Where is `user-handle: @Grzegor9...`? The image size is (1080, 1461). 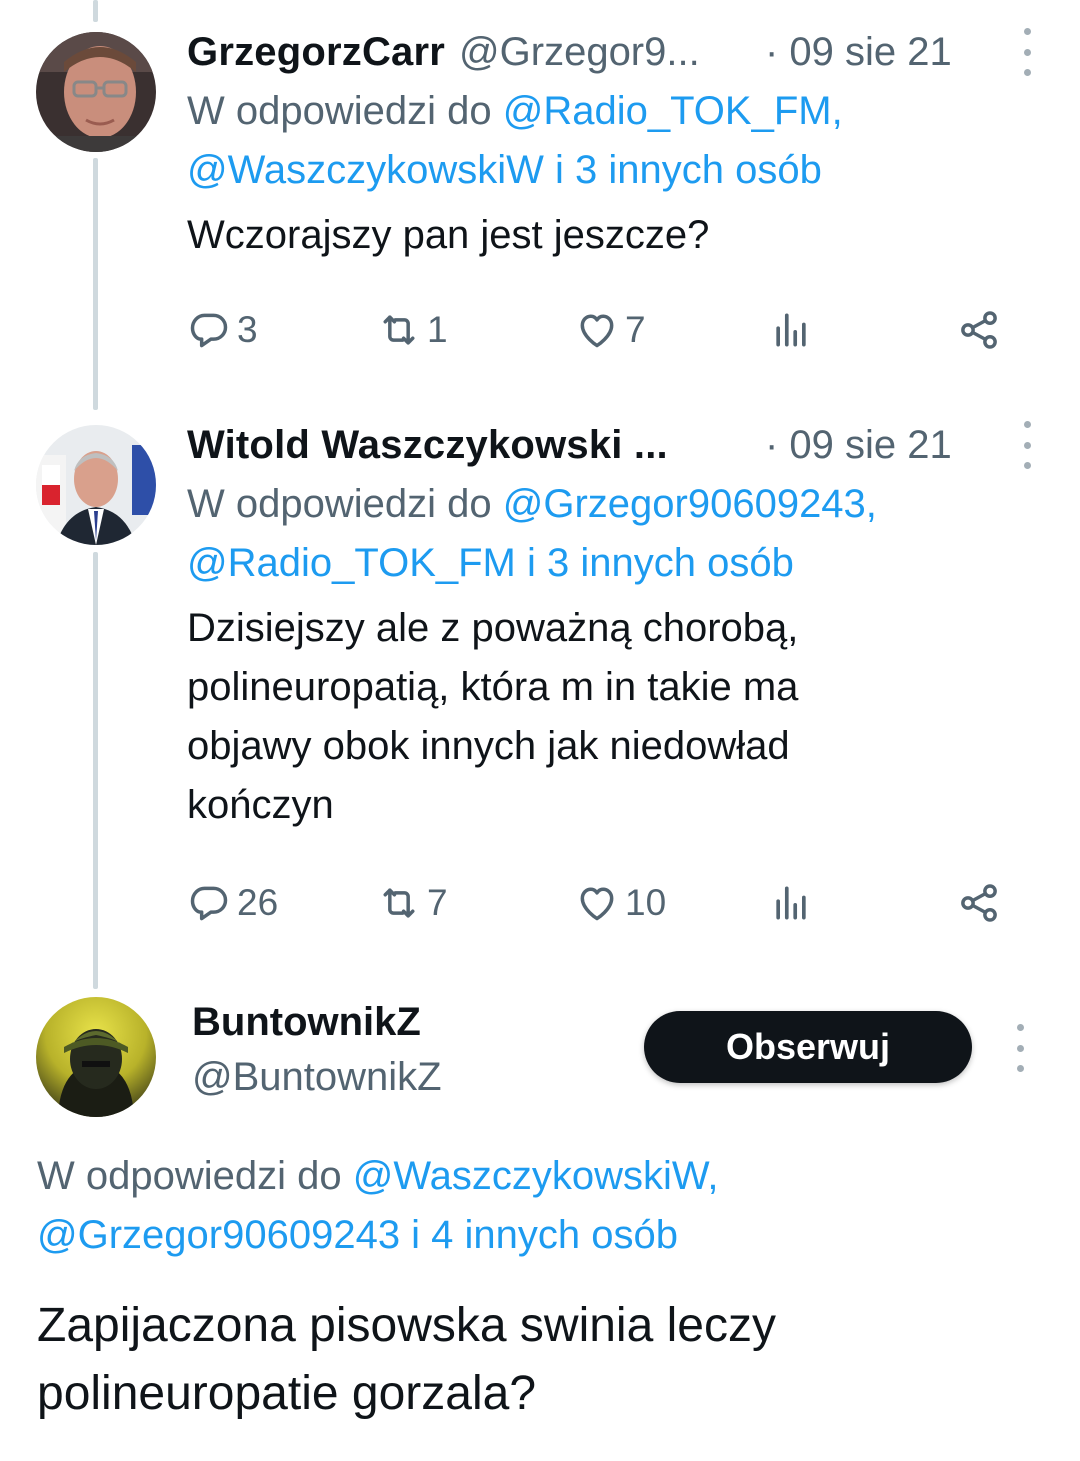
user-handle: @Grzegor9... is located at coordinates (579, 52).